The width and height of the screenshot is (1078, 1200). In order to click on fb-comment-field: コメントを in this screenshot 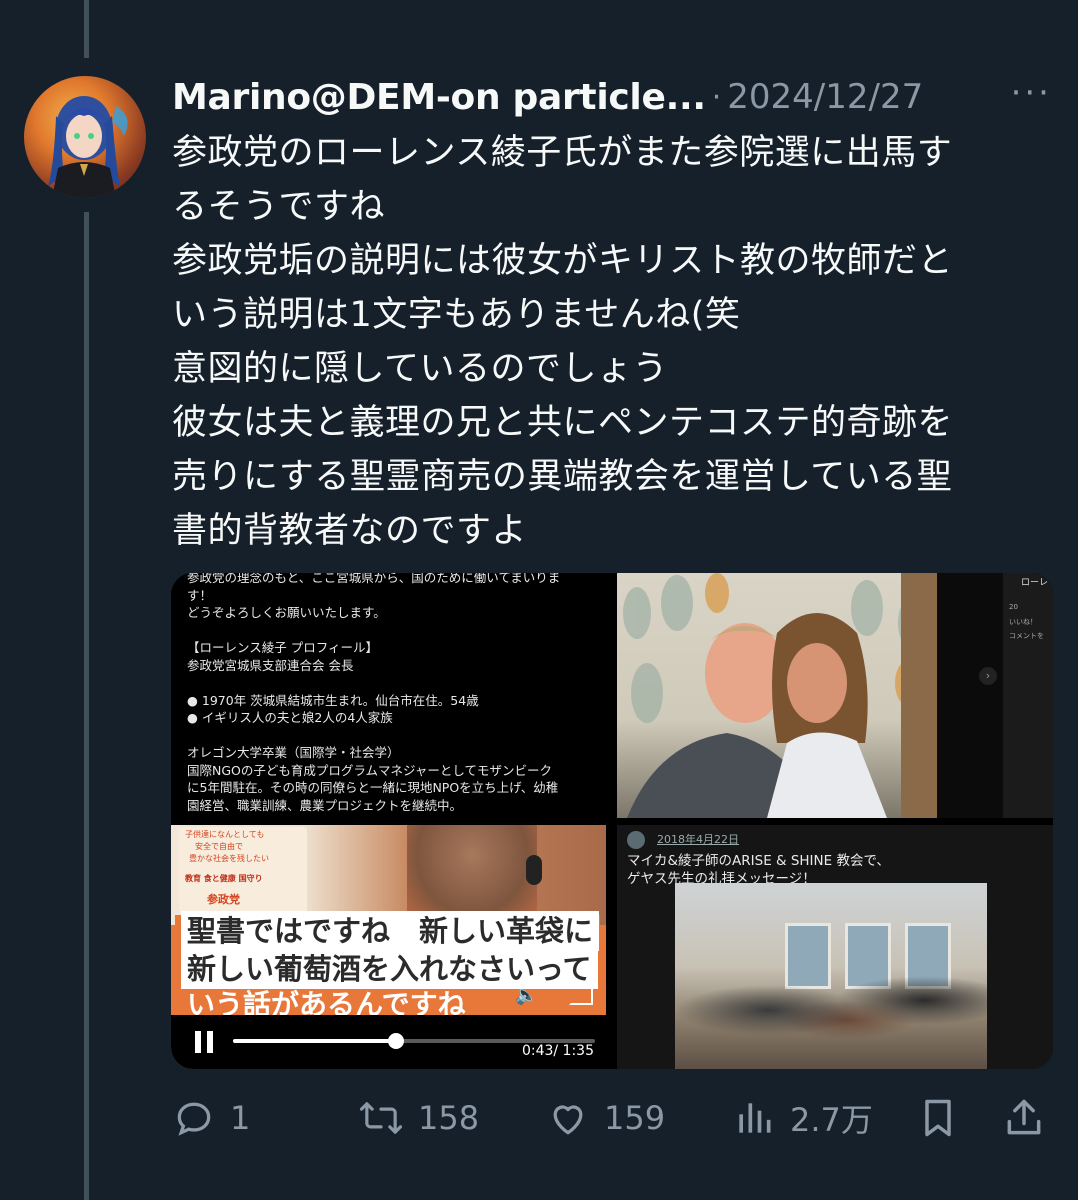, I will do `click(1026, 636)`.